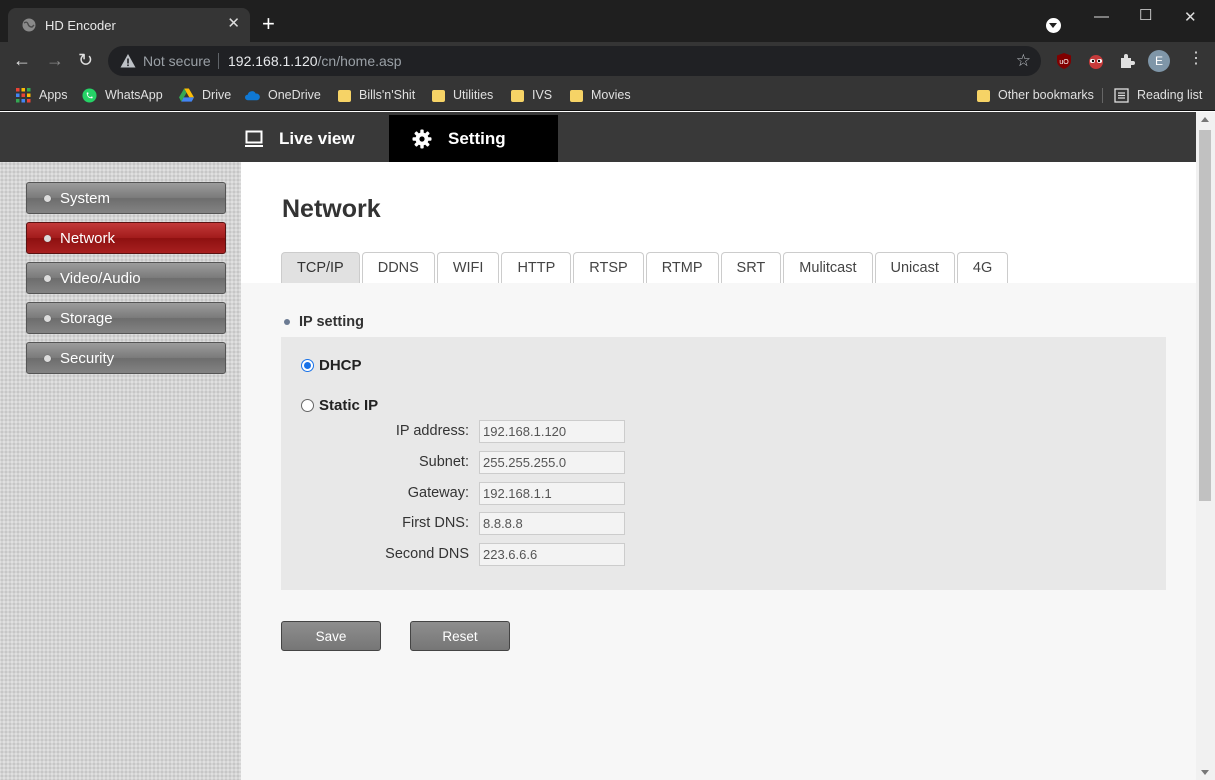  I want to click on reading-list: Reading list, so click(1158, 95).